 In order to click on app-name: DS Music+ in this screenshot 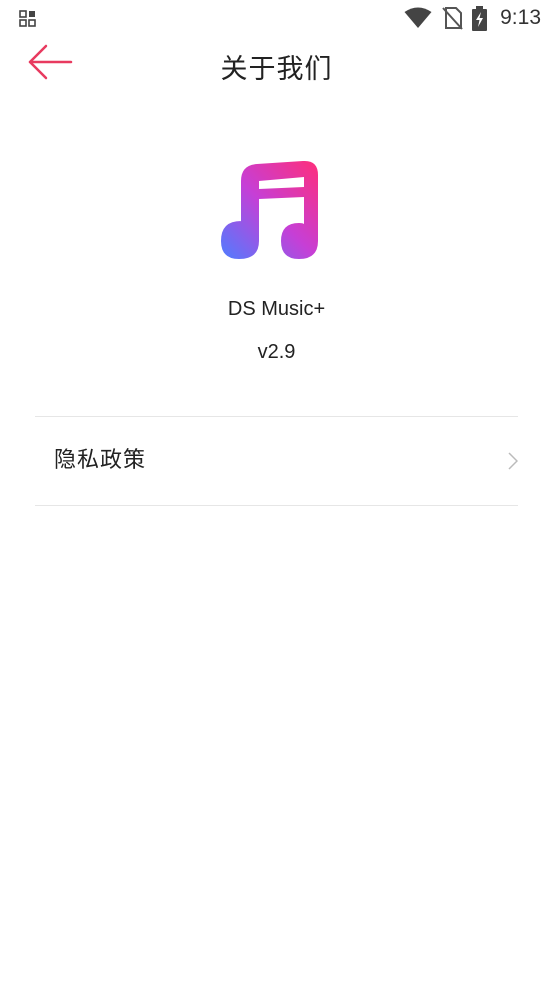, I will do `click(276, 309)`.